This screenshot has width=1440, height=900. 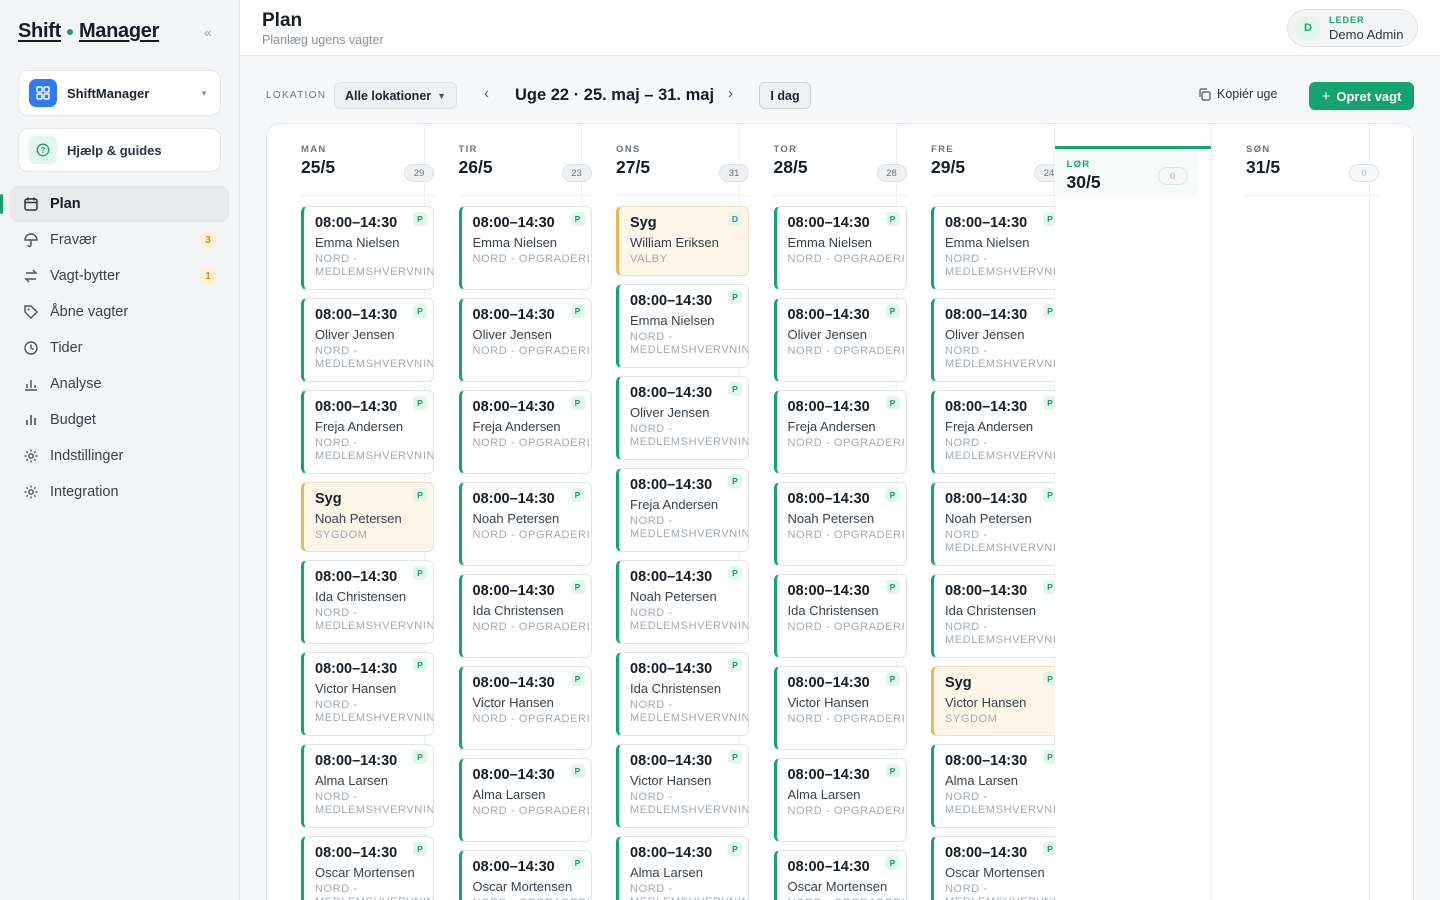 I want to click on sidebar-item-label: Integration, so click(x=84, y=492).